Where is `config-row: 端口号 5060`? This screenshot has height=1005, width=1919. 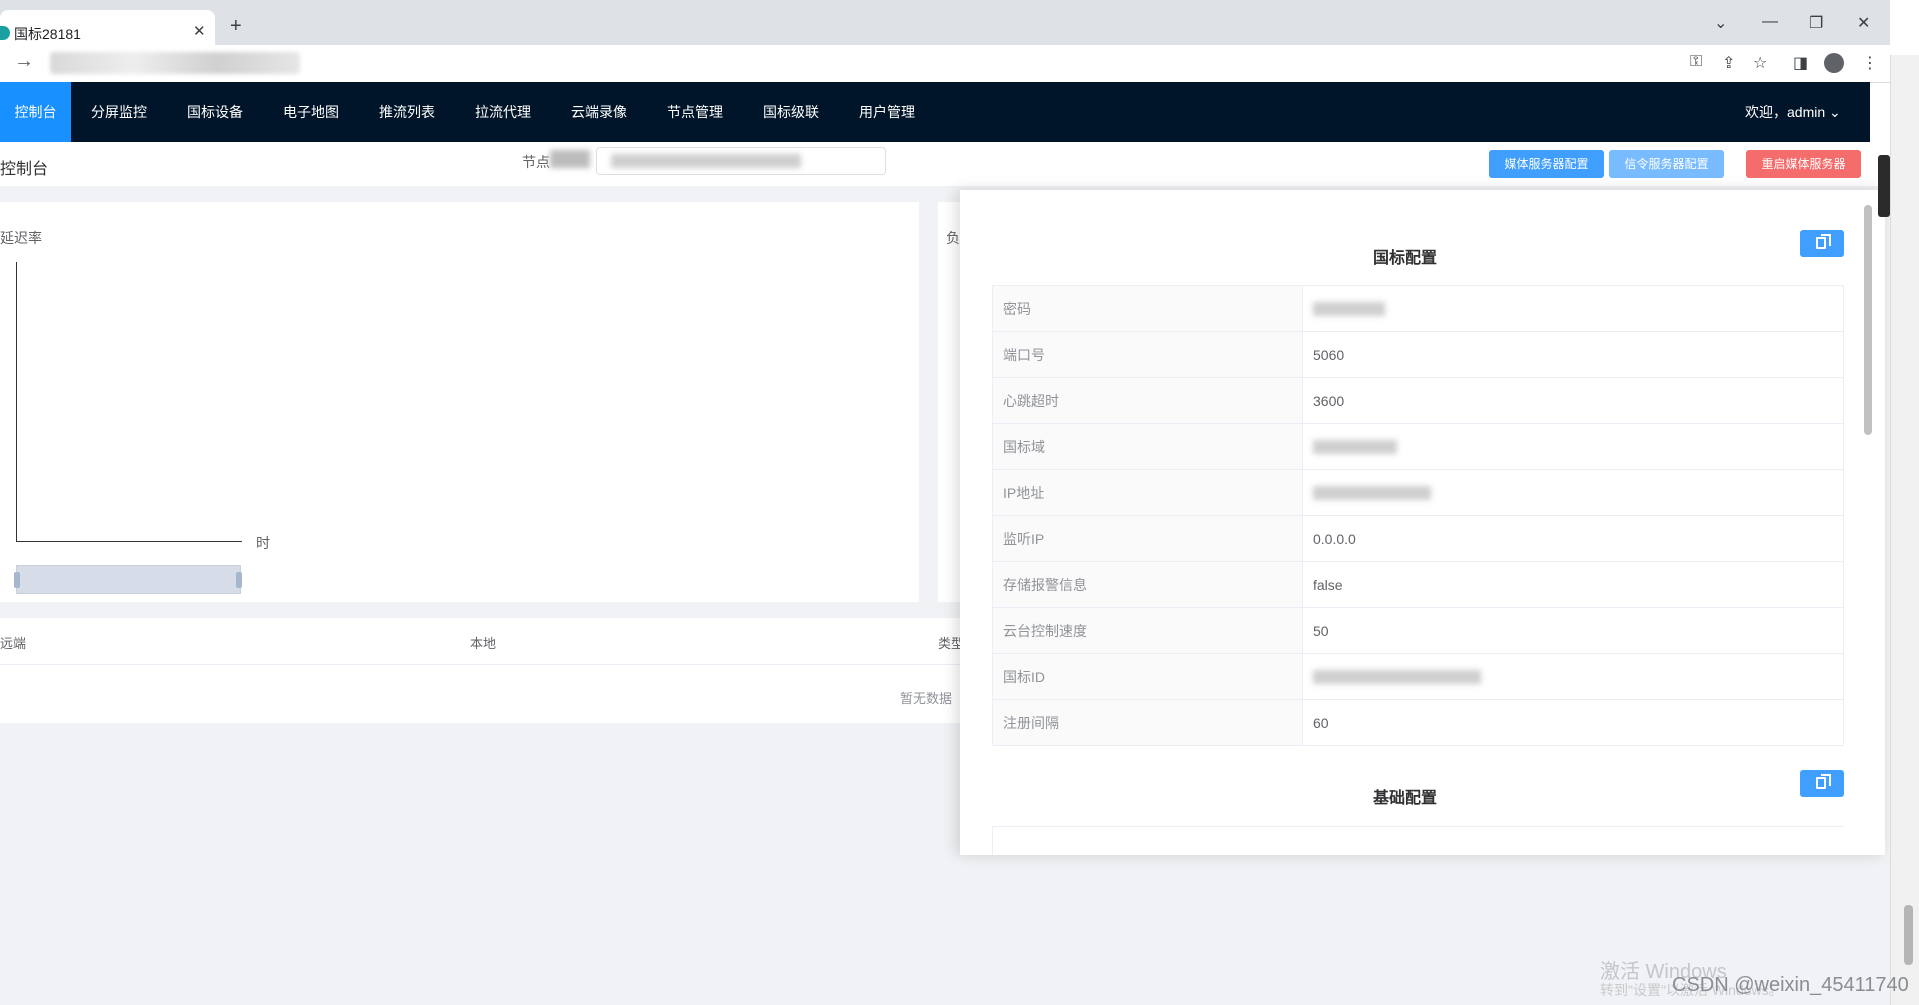 config-row: 端口号 5060 is located at coordinates (1418, 355).